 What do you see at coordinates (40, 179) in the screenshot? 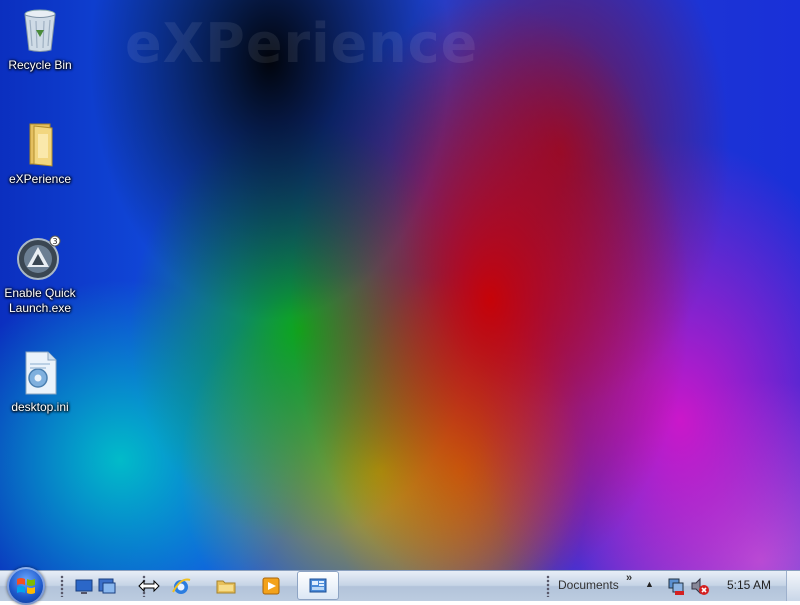
I see `desktop-icon-label: eXPerience` at bounding box center [40, 179].